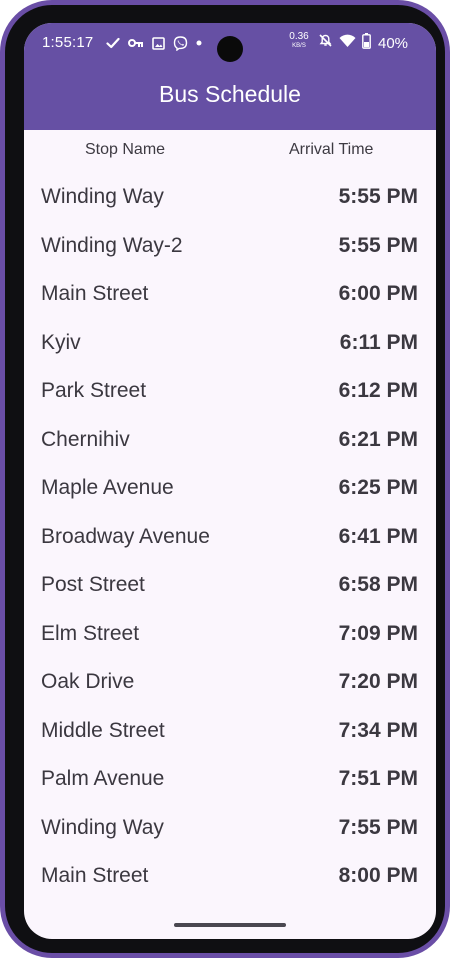 The image size is (450, 958). I want to click on system-icons: 40%, so click(363, 43).